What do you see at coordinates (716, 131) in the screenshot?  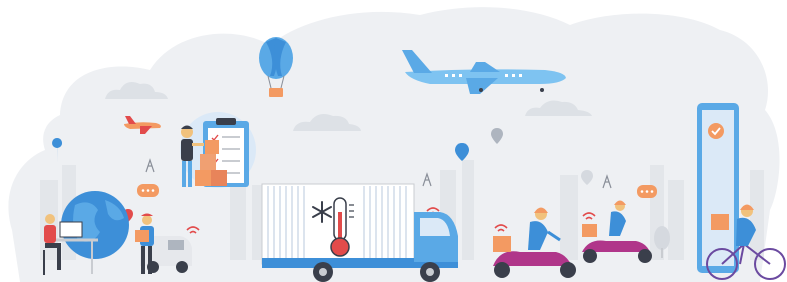 I see `checkmark-icon` at bounding box center [716, 131].